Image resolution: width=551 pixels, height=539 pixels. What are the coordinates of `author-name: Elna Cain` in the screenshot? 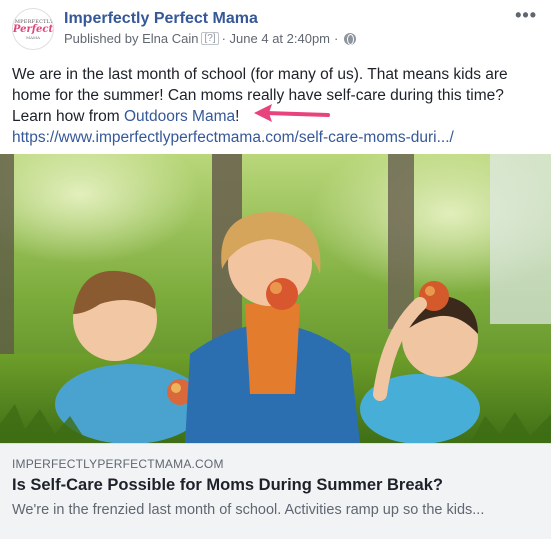 It's located at (170, 38).